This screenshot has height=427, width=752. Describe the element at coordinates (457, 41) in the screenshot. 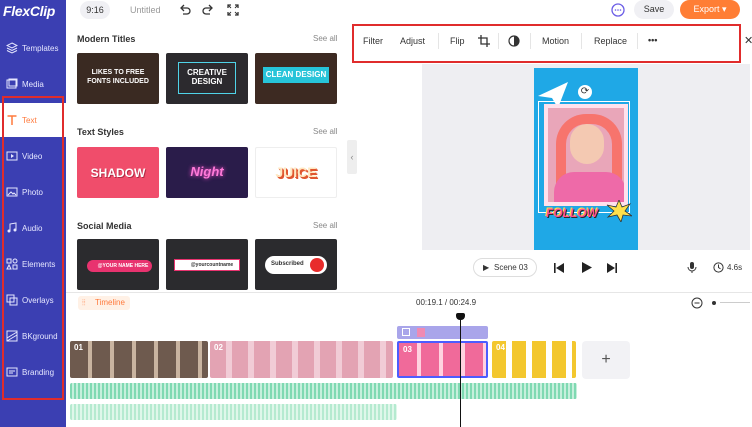

I see `flip-button: Flip` at that location.